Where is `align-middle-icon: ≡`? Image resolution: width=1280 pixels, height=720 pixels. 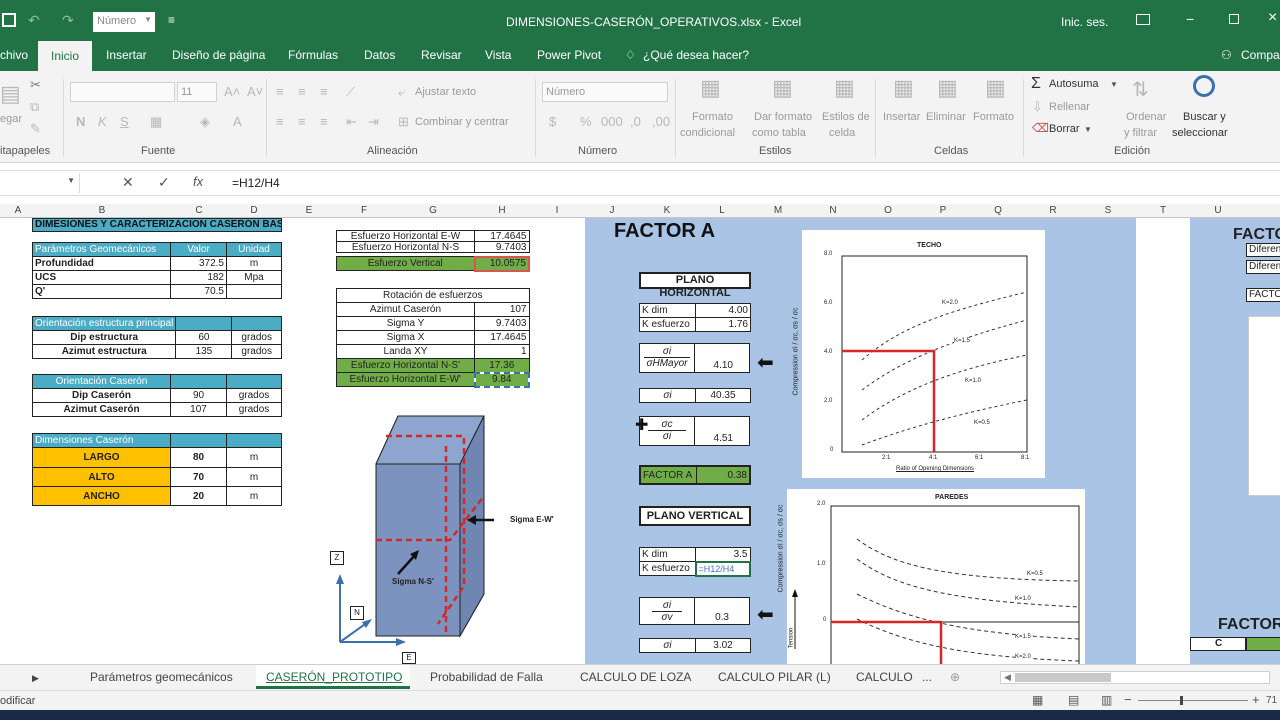 align-middle-icon: ≡ is located at coordinates (302, 91).